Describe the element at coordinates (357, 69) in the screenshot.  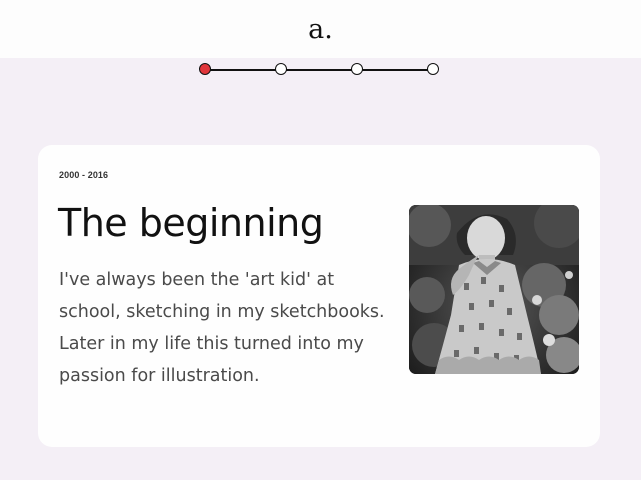
I see `timeline-step-3-dot` at that location.